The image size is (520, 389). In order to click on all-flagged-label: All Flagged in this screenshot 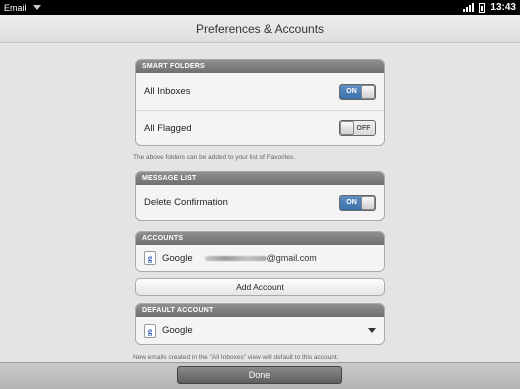, I will do `click(168, 128)`.